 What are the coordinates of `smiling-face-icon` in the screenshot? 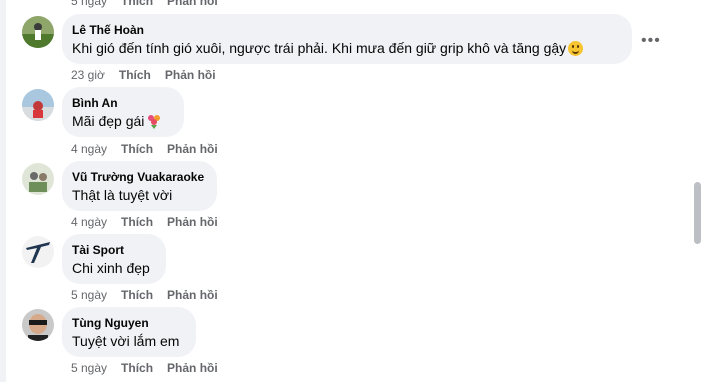 It's located at (576, 48).